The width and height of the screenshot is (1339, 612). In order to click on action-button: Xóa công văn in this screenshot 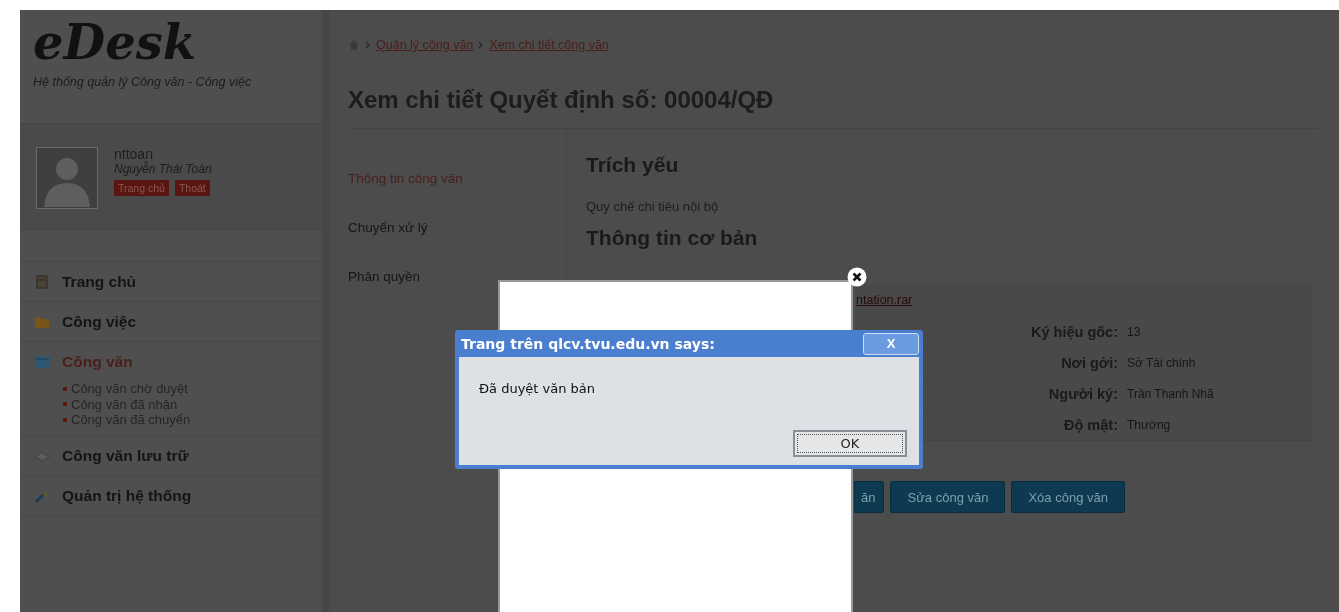, I will do `click(1068, 497)`.